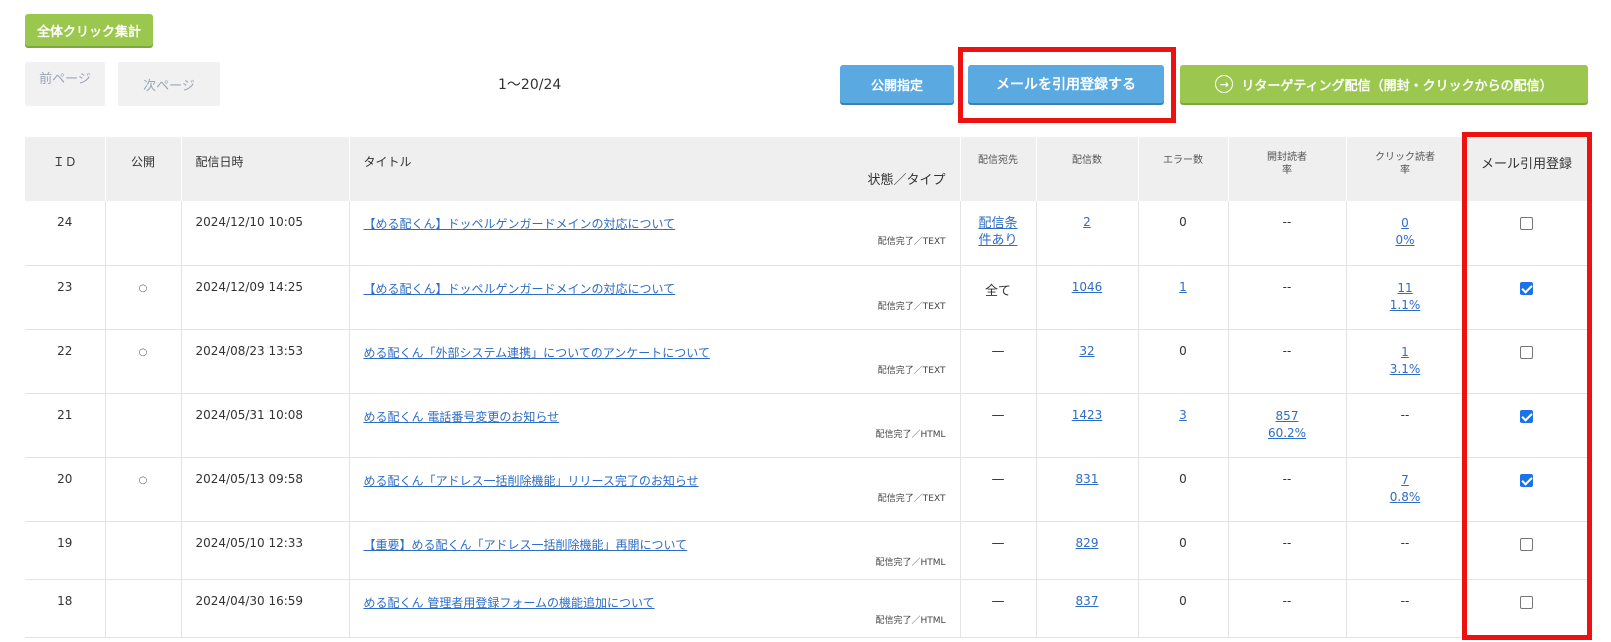 Image resolution: width=1611 pixels, height=642 pixels. Describe the element at coordinates (997, 291) in the screenshot. I see `destination-text: 全て` at that location.